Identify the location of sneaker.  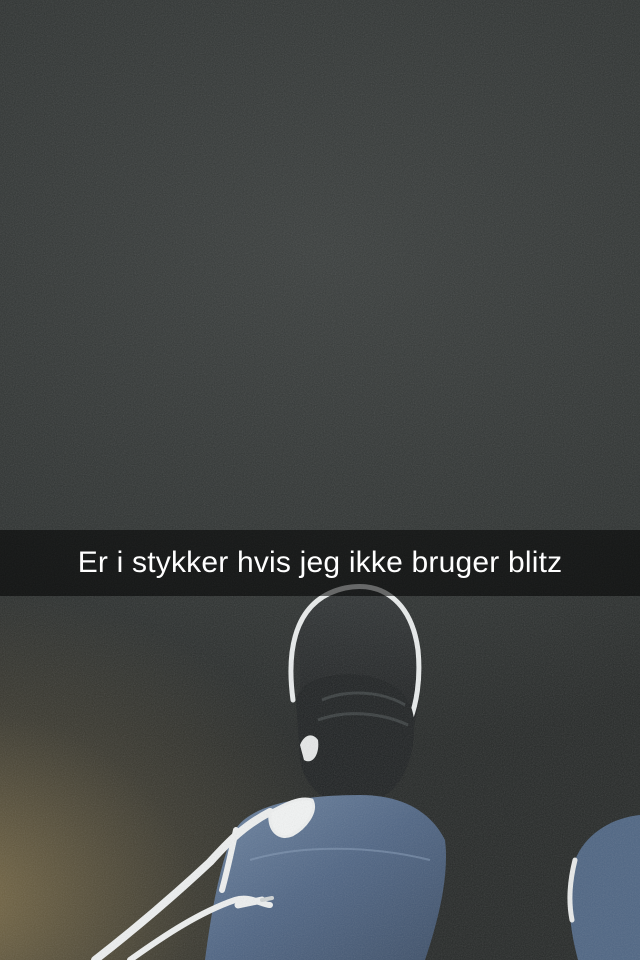
(355, 695).